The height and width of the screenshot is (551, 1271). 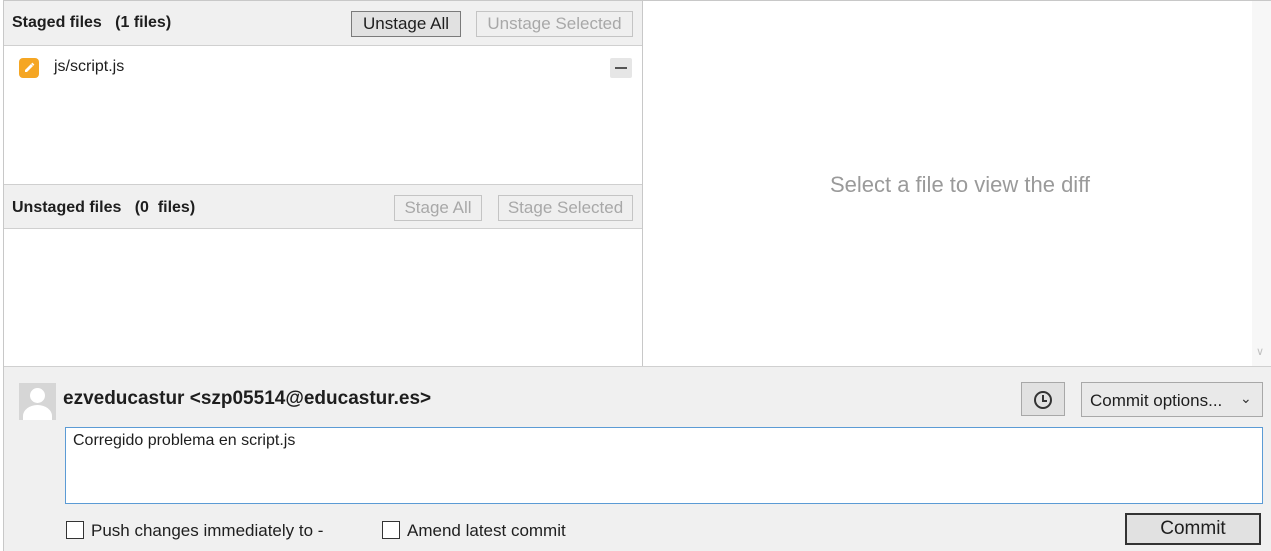 What do you see at coordinates (247, 398) in the screenshot?
I see `commit-author: ezveducastur <szp05514@educastur.es>` at bounding box center [247, 398].